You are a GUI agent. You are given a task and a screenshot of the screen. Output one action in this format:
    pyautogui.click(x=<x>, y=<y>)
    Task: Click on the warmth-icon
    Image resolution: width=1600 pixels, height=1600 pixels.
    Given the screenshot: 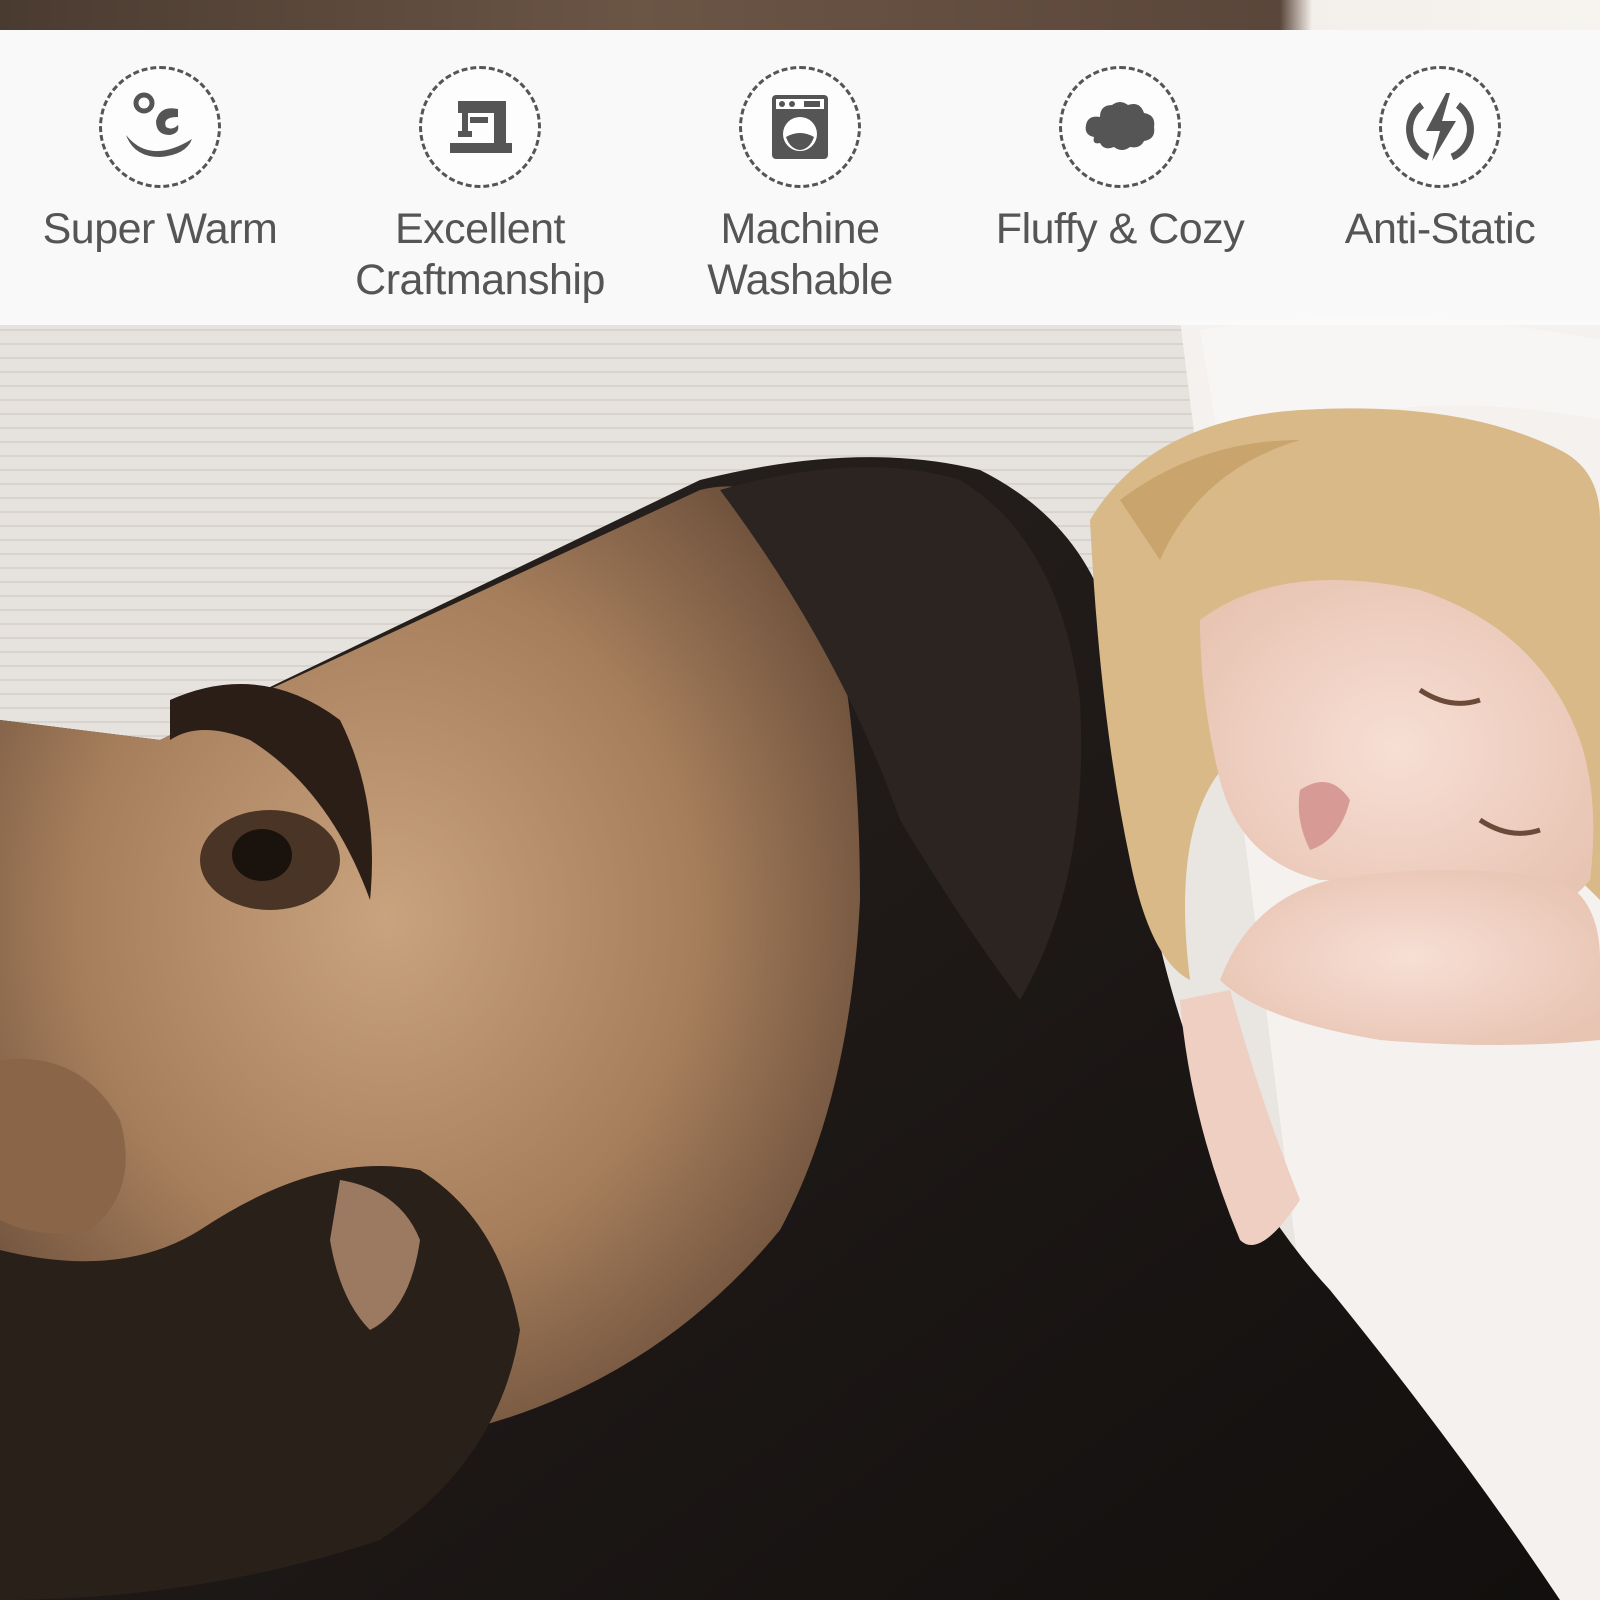 What is the action you would take?
    pyautogui.click(x=159, y=124)
    